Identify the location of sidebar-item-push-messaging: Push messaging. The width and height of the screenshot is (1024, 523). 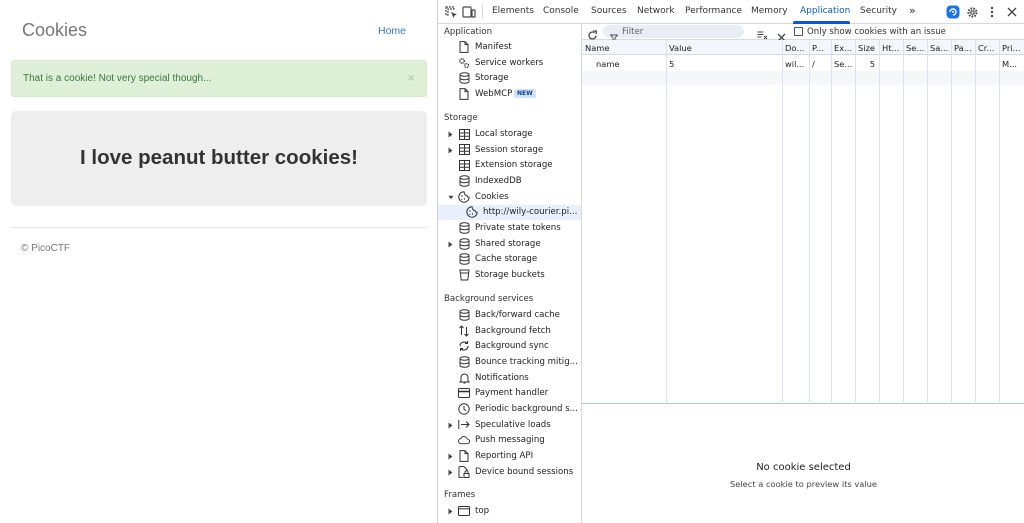
(509, 440).